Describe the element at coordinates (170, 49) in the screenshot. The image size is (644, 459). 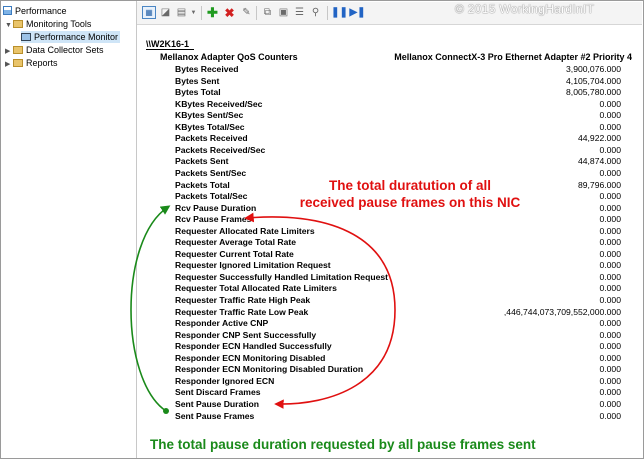
I see `server-underline` at that location.